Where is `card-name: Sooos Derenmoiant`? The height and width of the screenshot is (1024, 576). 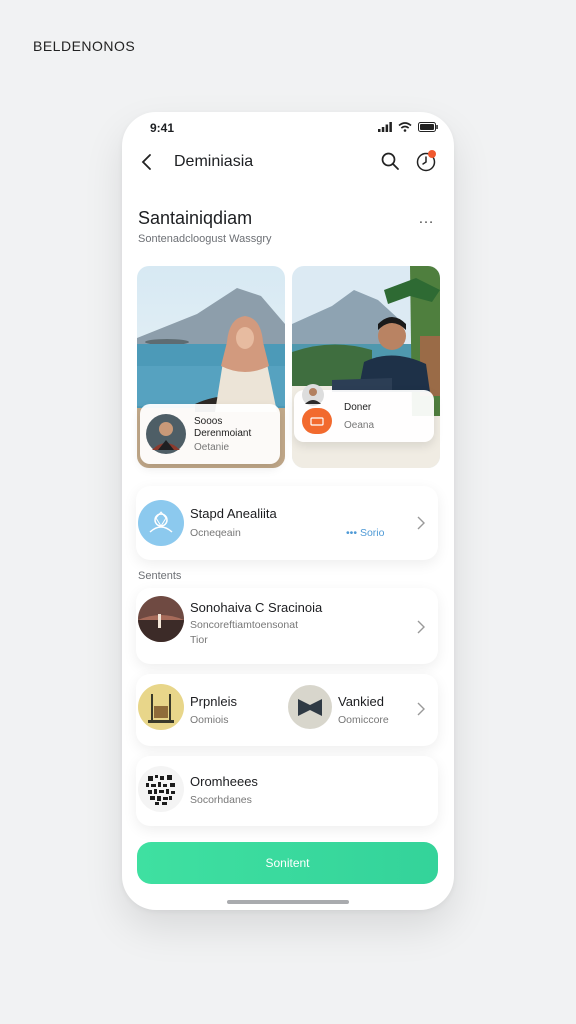 card-name: Sooos Derenmoiant is located at coordinates (223, 427).